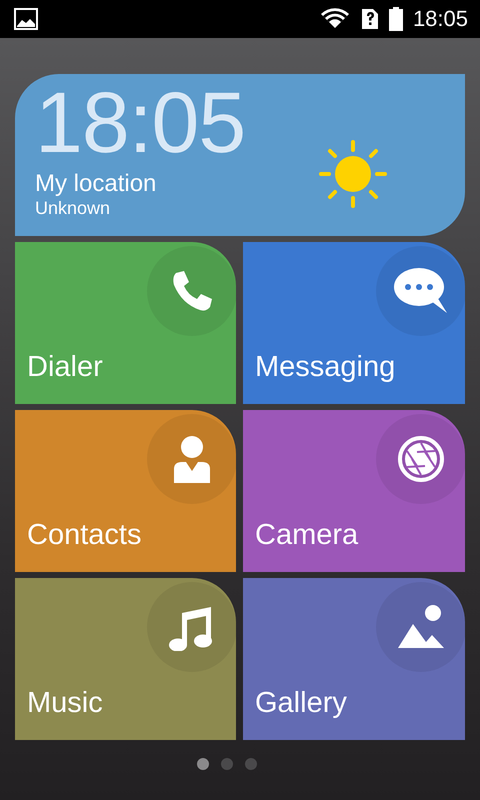 The width and height of the screenshot is (480, 800). Describe the element at coordinates (421, 291) in the screenshot. I see `chat-bubble-icon` at that location.